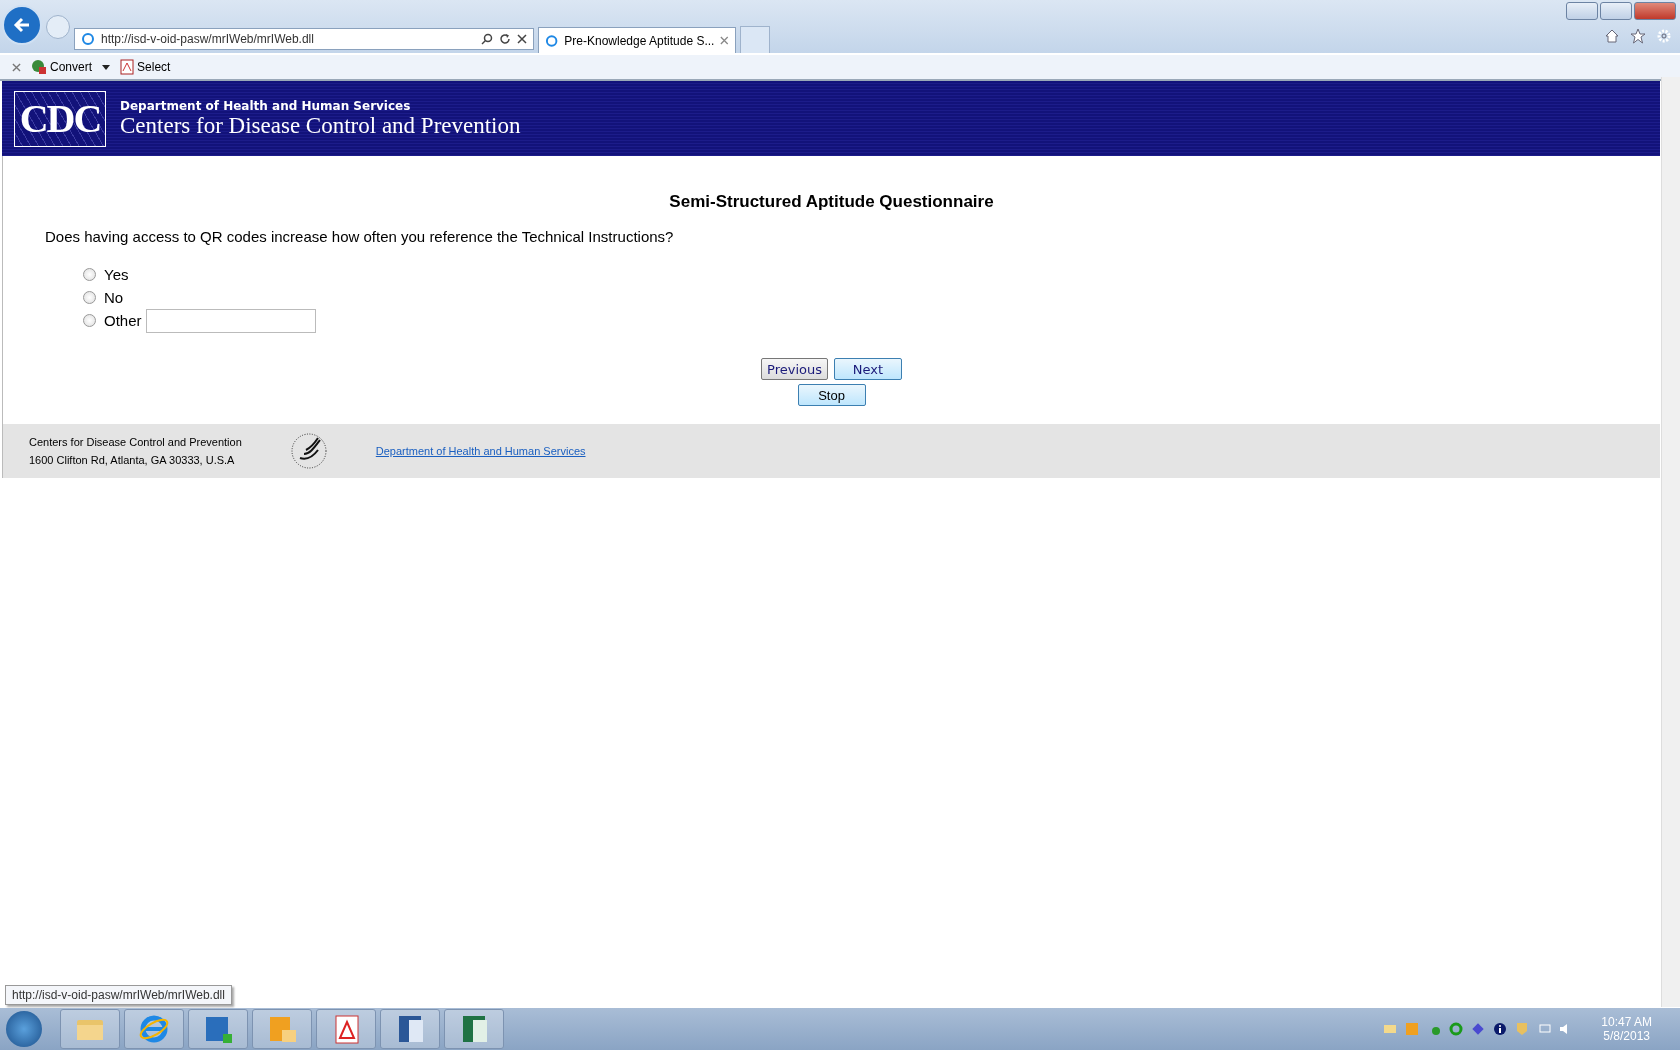 The height and width of the screenshot is (1050, 1680). Describe the element at coordinates (127, 67) in the screenshot. I see `document-select-icon` at that location.